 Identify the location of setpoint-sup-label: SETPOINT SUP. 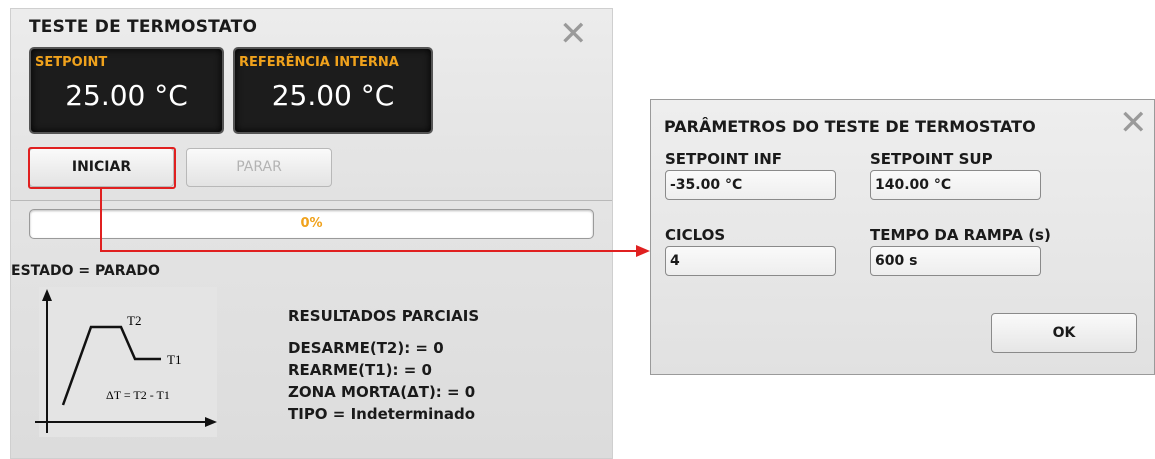
(931, 159).